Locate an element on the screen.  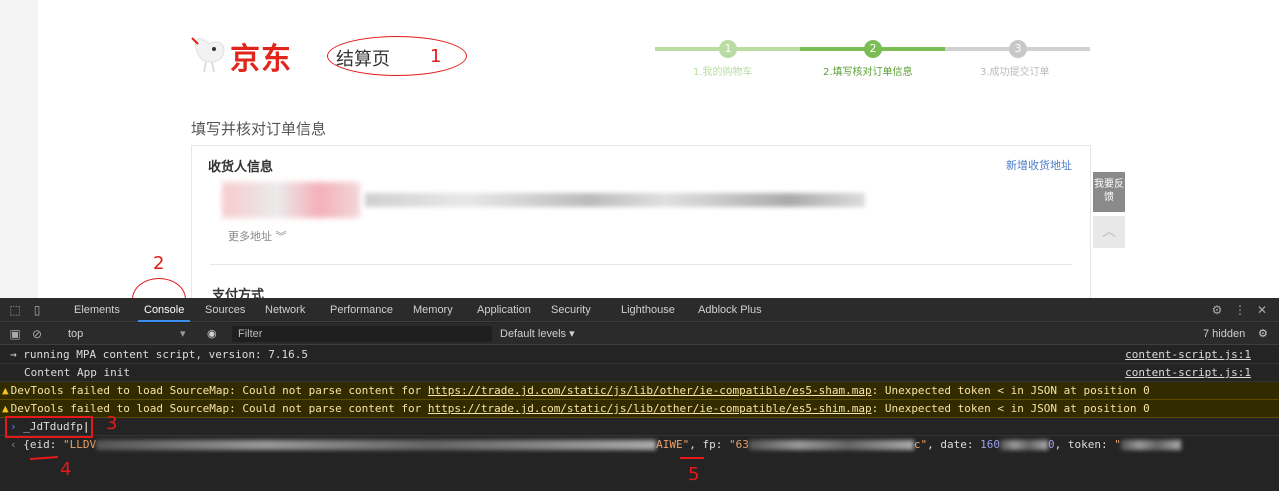
close-icon: ✕ is located at coordinates (1262, 310).